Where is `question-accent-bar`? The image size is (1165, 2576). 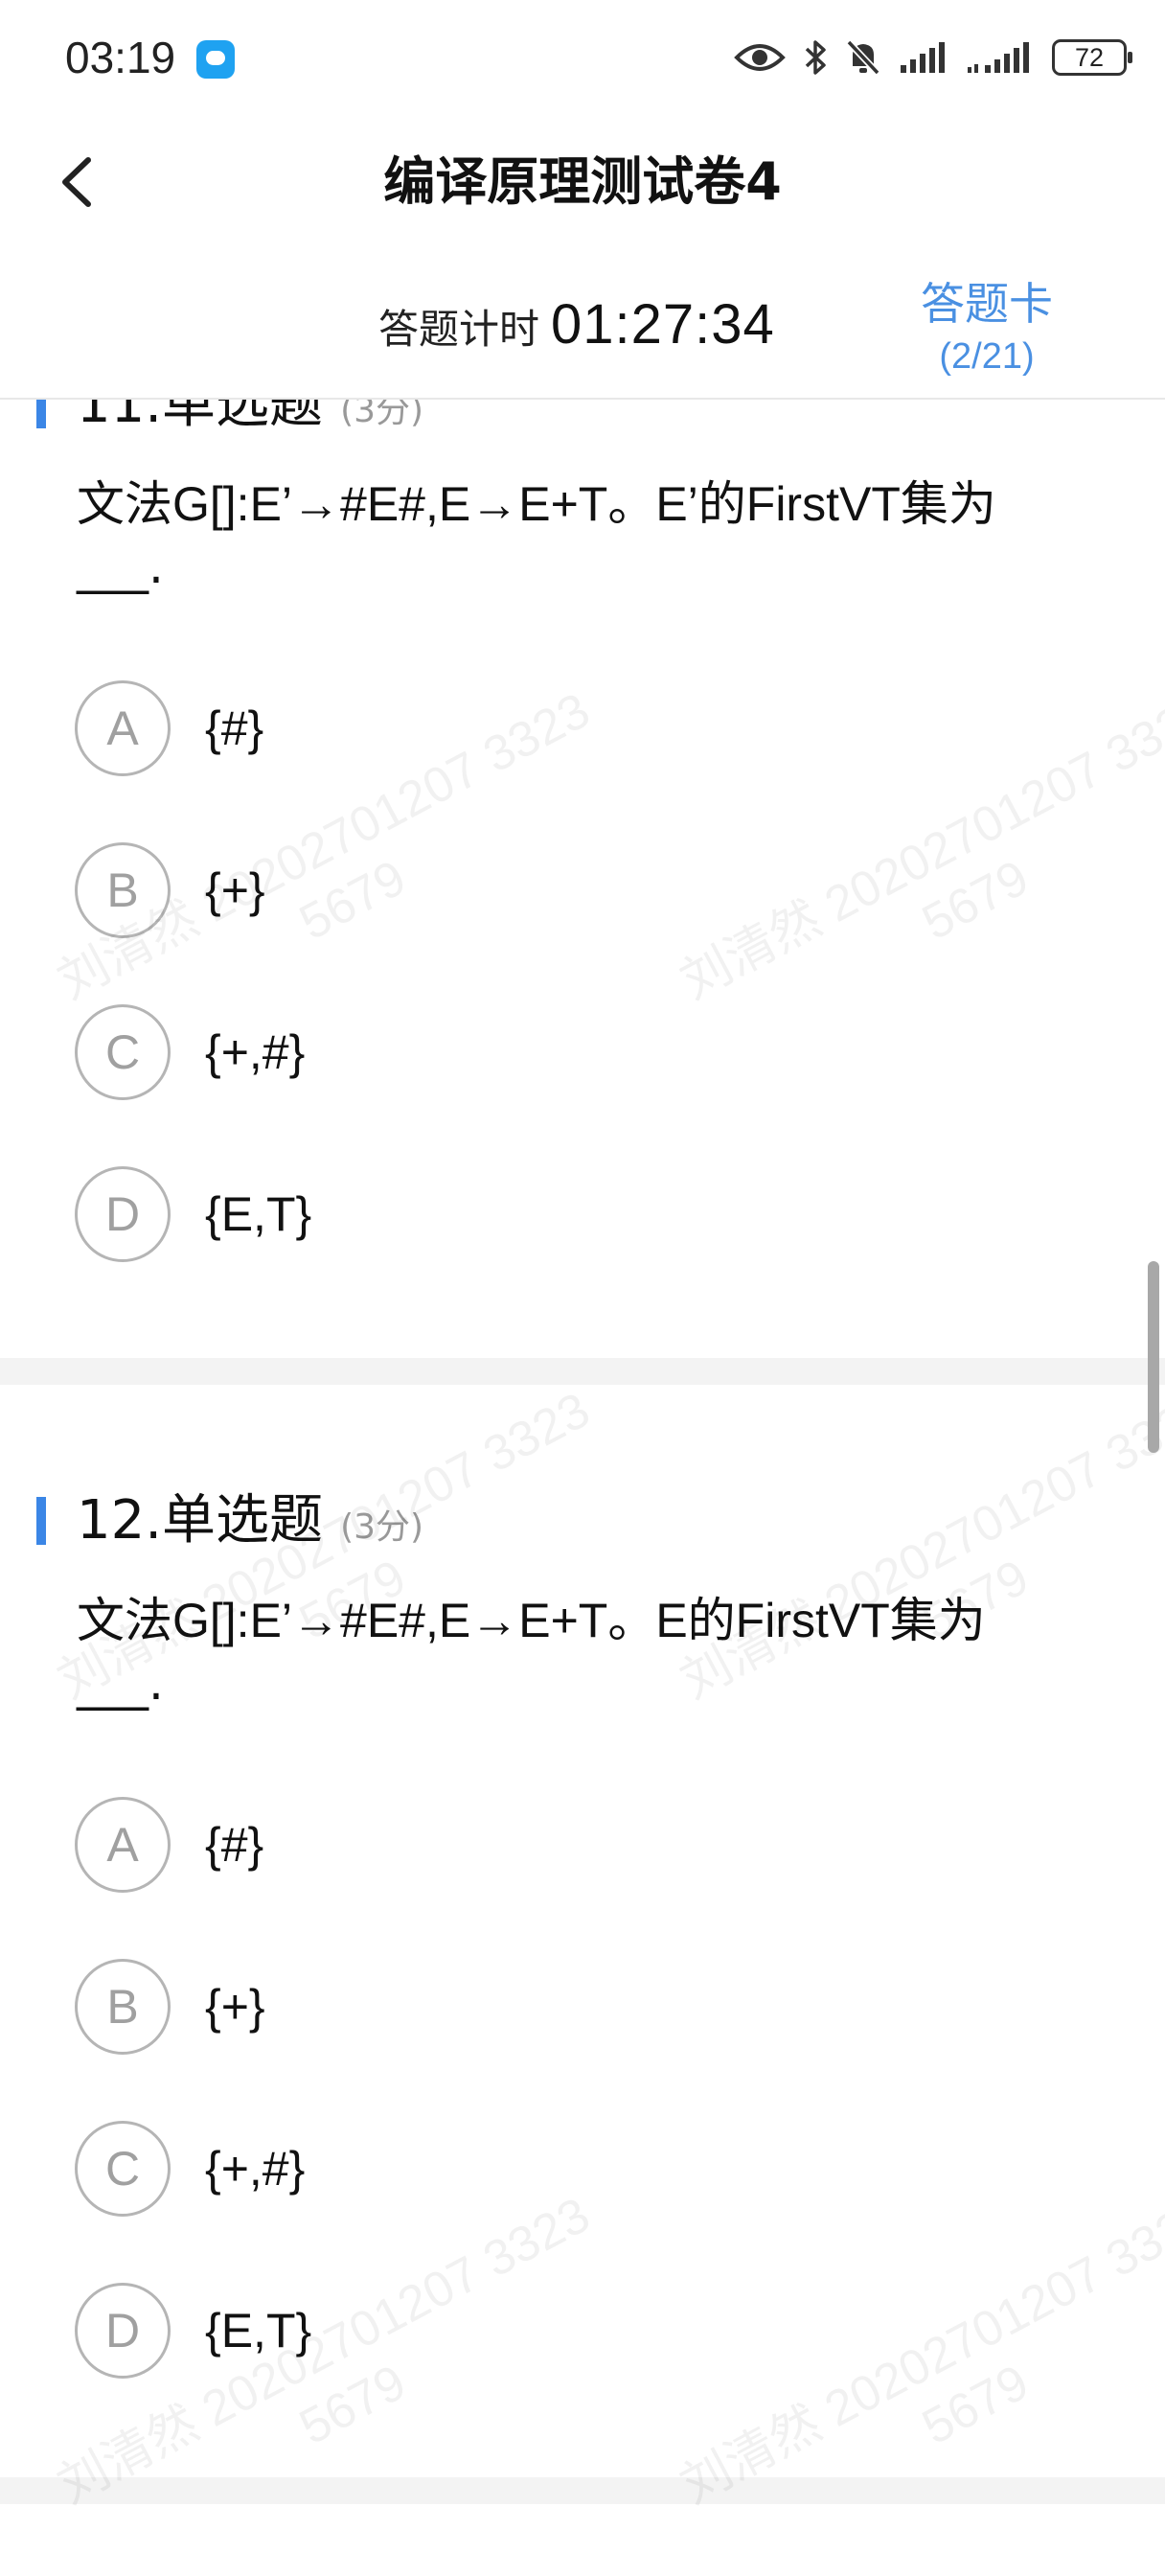
question-accent-bar is located at coordinates (41, 1521).